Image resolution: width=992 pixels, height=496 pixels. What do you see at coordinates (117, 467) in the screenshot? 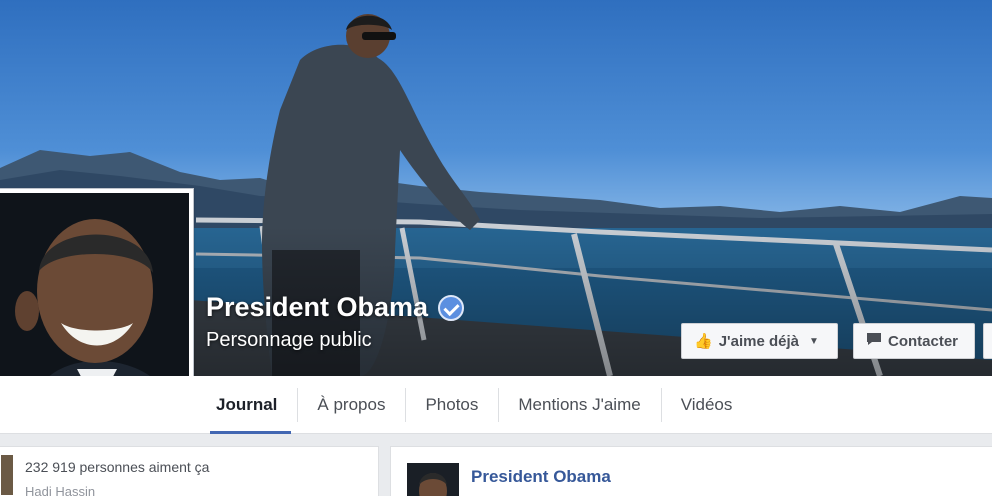
I see `likes-count: 232 919 personnes aiment ça` at bounding box center [117, 467].